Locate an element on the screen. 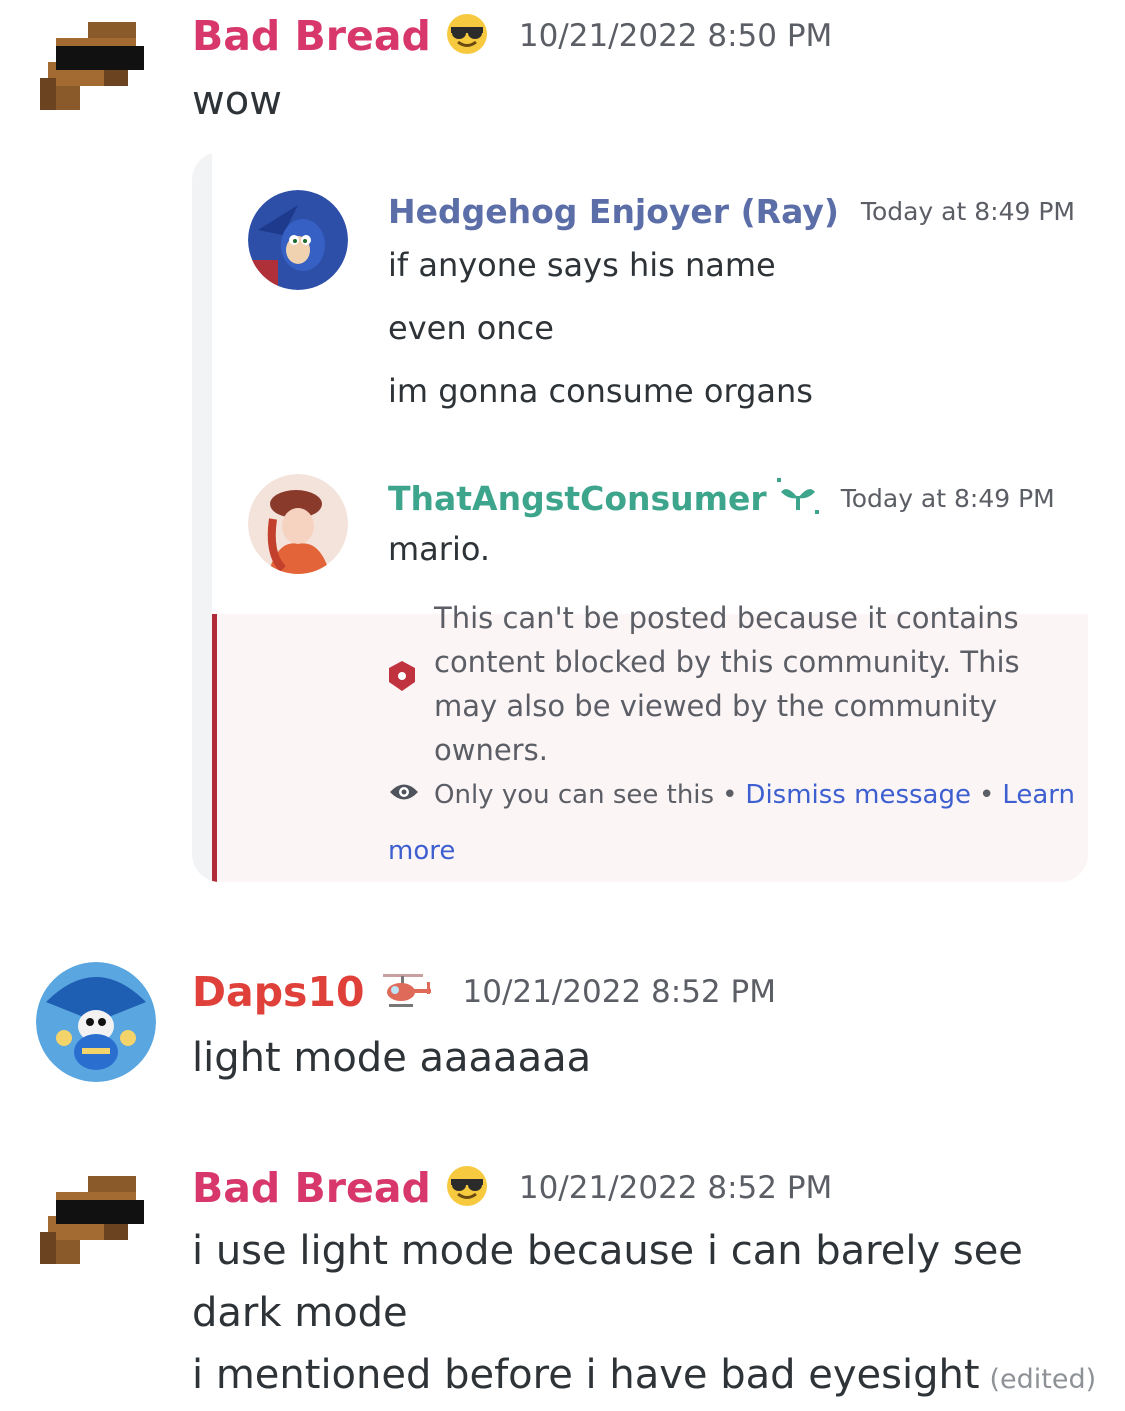 The height and width of the screenshot is (1411, 1125). shield-icon is located at coordinates (402, 678).